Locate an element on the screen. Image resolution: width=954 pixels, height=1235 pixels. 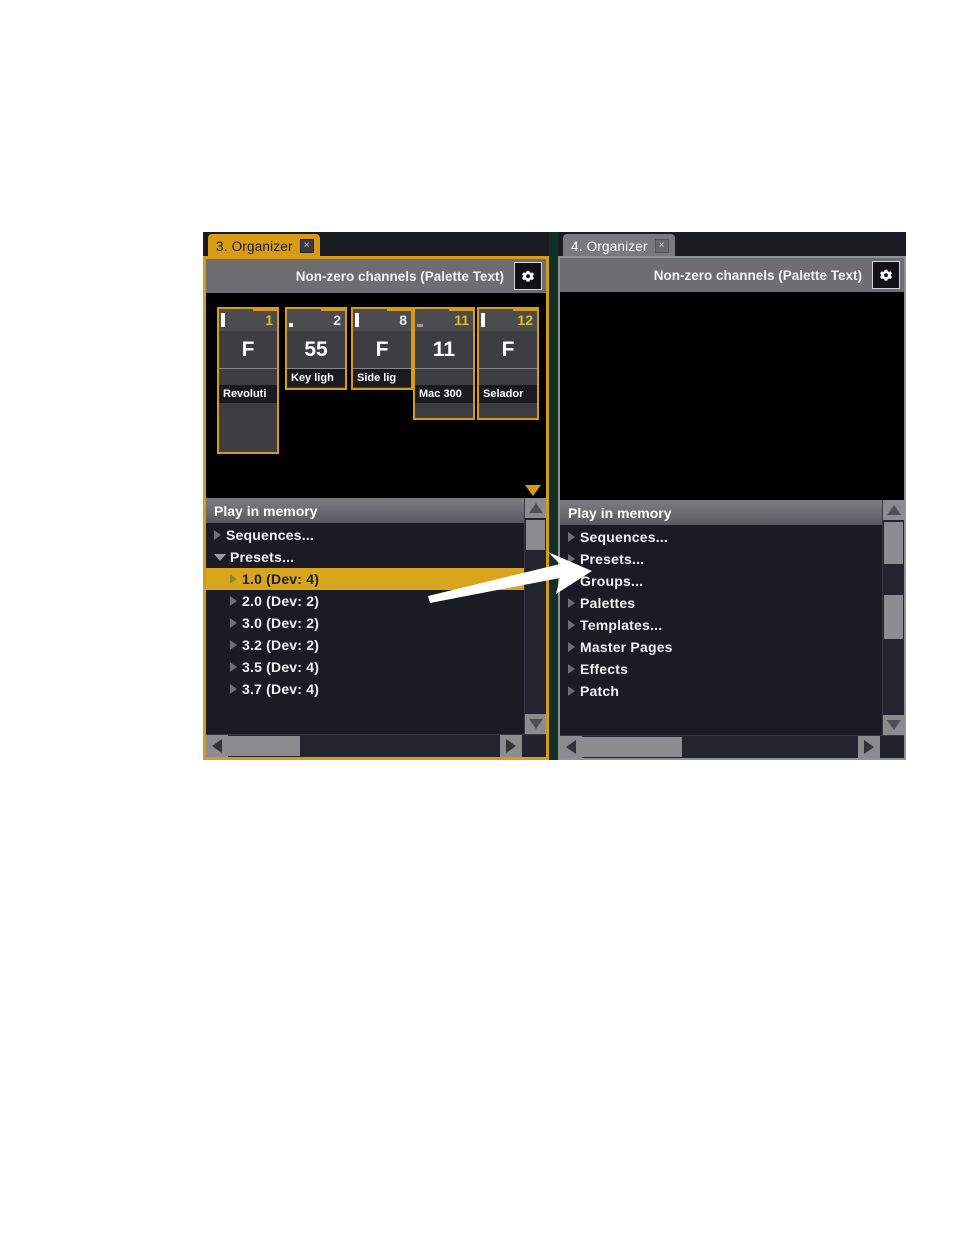
list-item-label: Effects is located at coordinates (604, 669).